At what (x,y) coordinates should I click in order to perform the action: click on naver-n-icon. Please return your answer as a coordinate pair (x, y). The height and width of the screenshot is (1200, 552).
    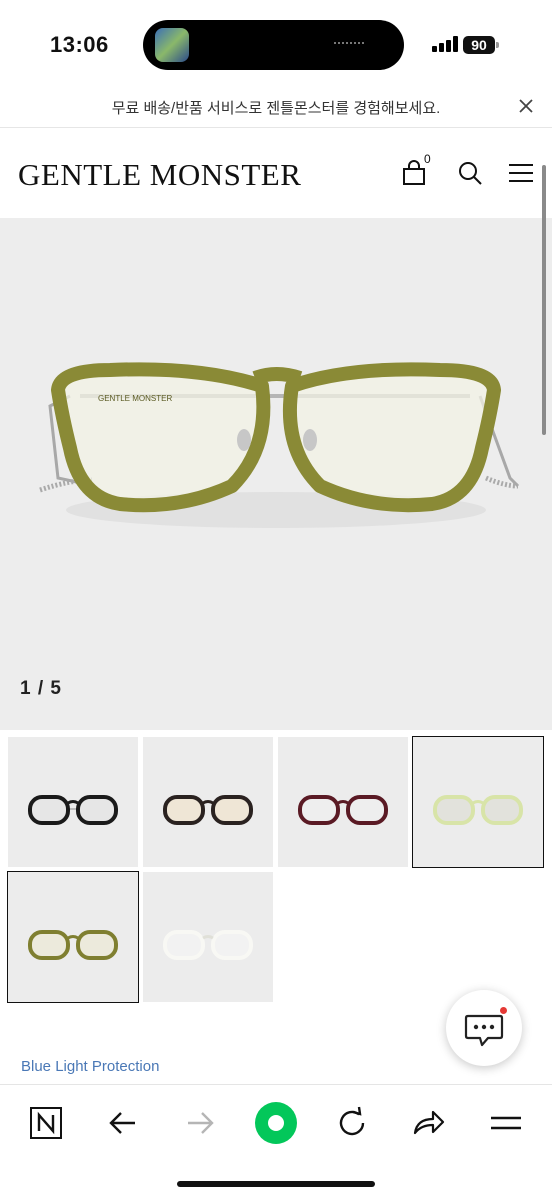
    Looking at the image, I should click on (46, 1123).